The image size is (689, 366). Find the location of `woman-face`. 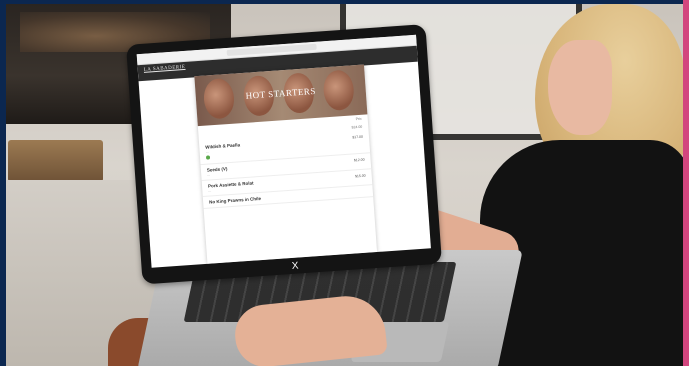

woman-face is located at coordinates (580, 87).